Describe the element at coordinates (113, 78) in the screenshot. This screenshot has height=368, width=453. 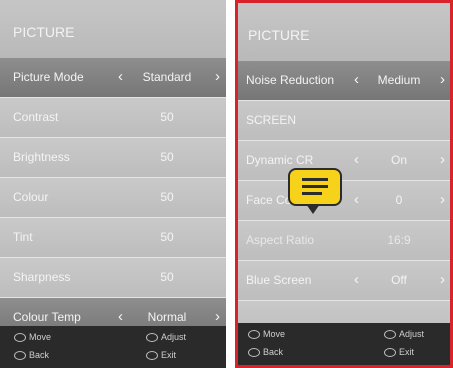
I see `menu-row-picture-mode: Picture Mode ‹ Standard ›` at that location.